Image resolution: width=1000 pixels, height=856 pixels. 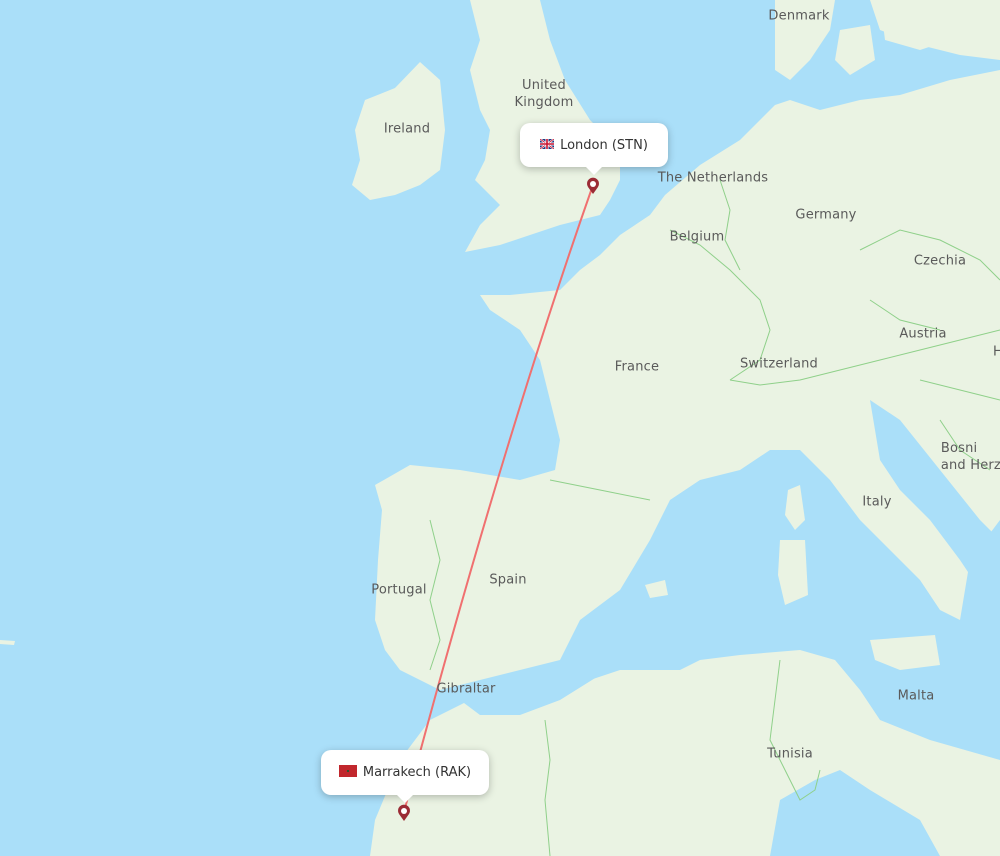 I want to click on label-belgium: Belgium, so click(x=697, y=237).